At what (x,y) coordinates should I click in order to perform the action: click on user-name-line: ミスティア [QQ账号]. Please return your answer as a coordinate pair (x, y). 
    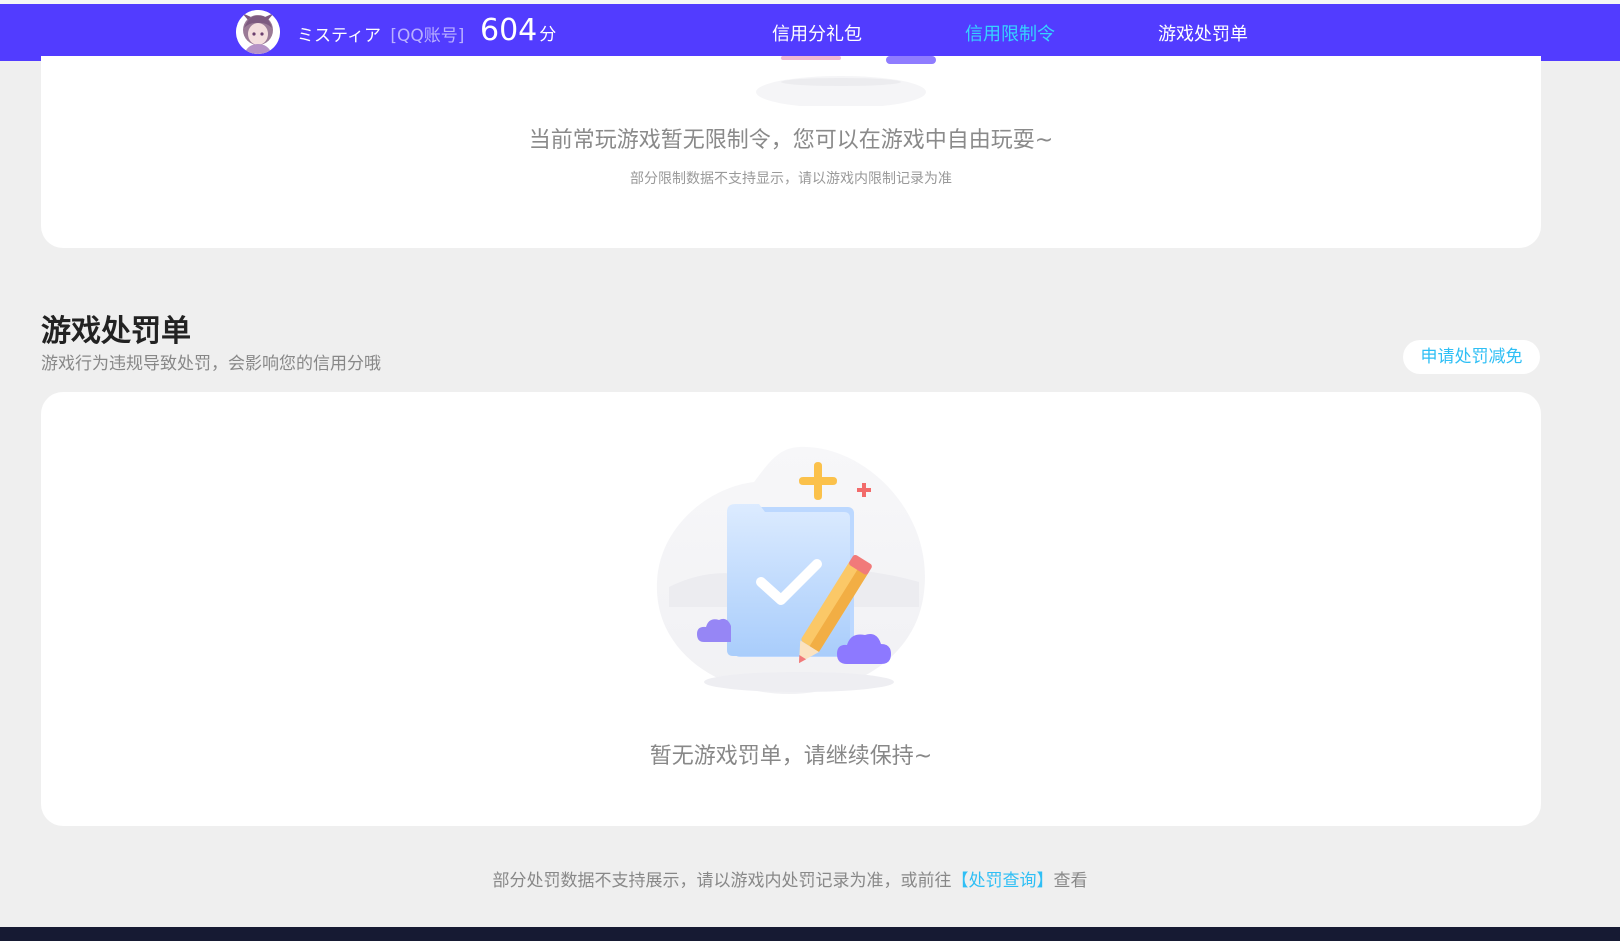
    Looking at the image, I should click on (380, 33).